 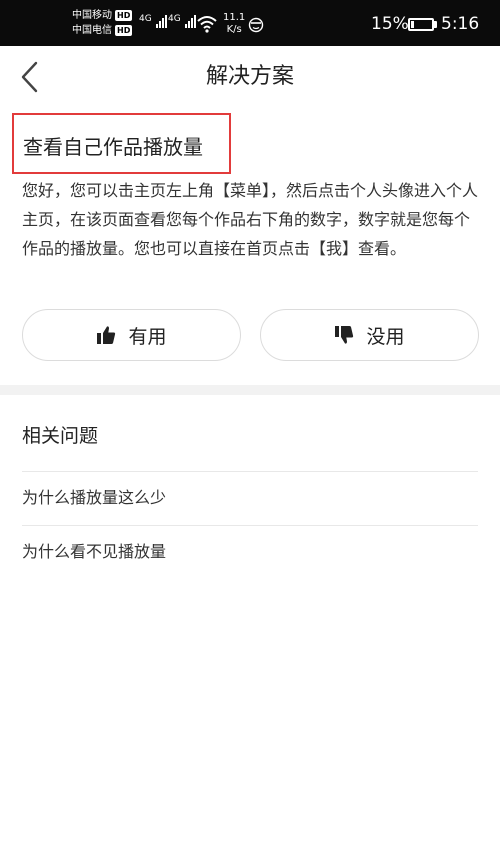 What do you see at coordinates (94, 497) in the screenshot?
I see `related-question-label: 为什么播放量这么少` at bounding box center [94, 497].